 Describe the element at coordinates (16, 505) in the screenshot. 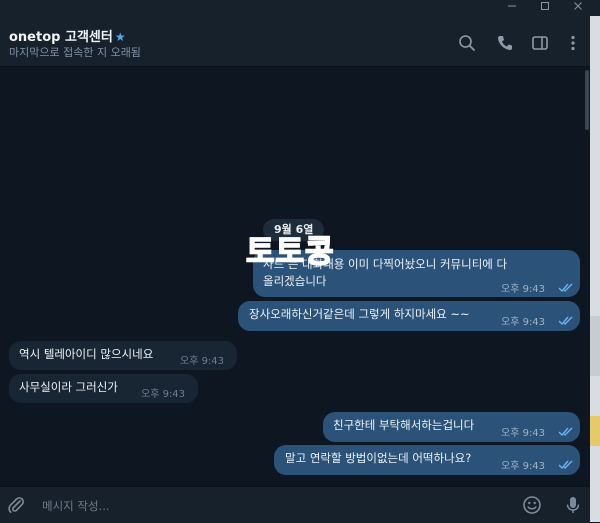

I see `paperclip-icon` at that location.